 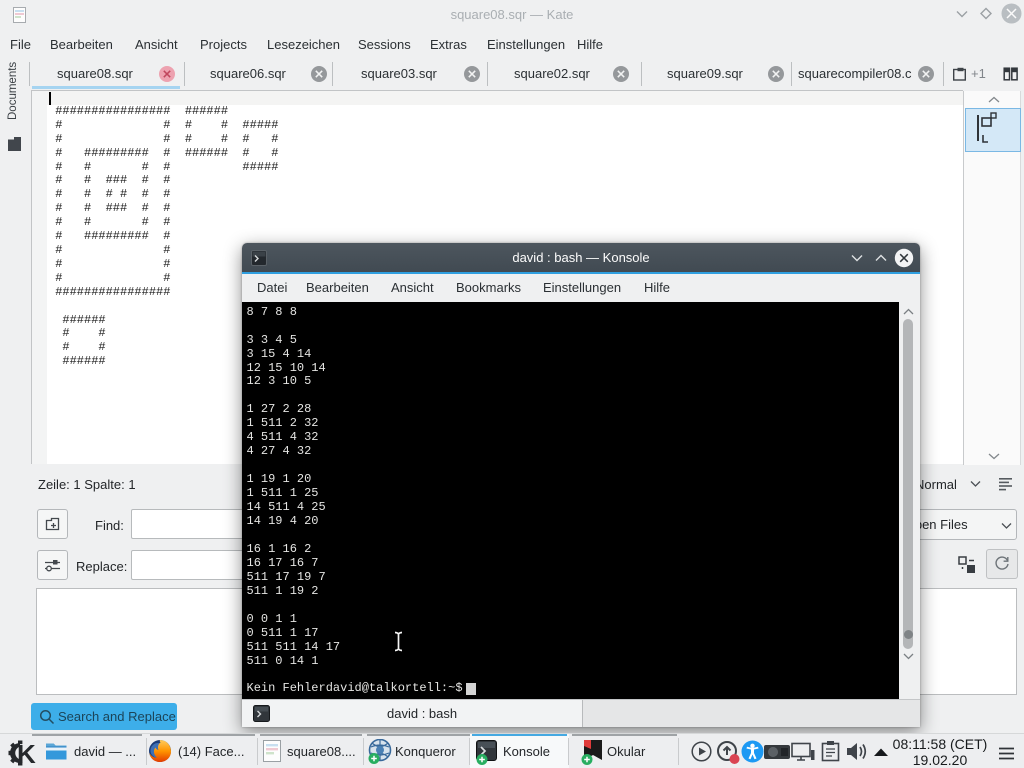 What do you see at coordinates (26, 753) in the screenshot?
I see `svg-text: K` at bounding box center [26, 753].